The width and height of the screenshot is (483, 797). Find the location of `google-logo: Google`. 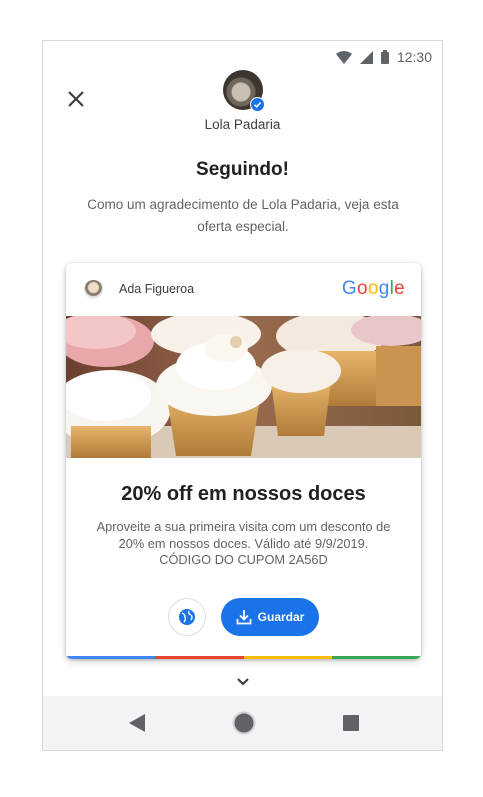

google-logo: Google is located at coordinates (373, 289).